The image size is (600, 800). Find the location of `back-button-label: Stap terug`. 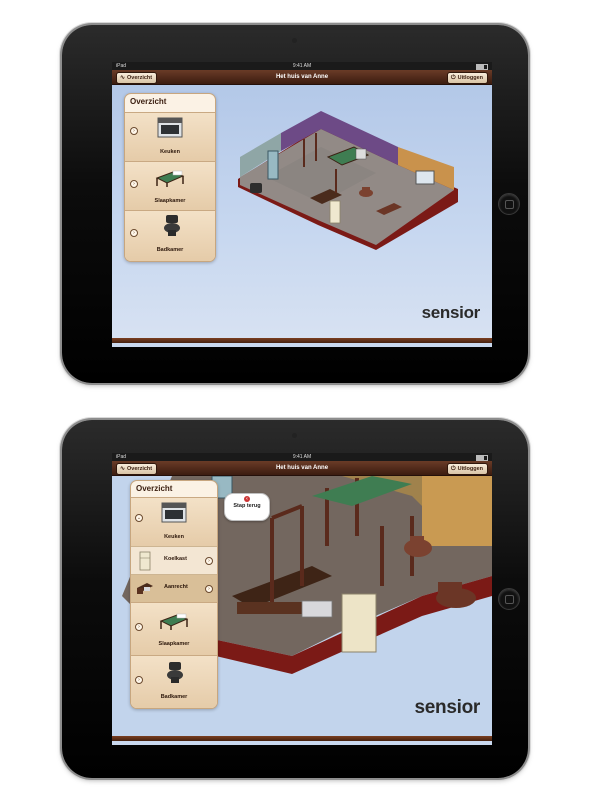

back-button-label: Stap terug is located at coordinates (247, 506).